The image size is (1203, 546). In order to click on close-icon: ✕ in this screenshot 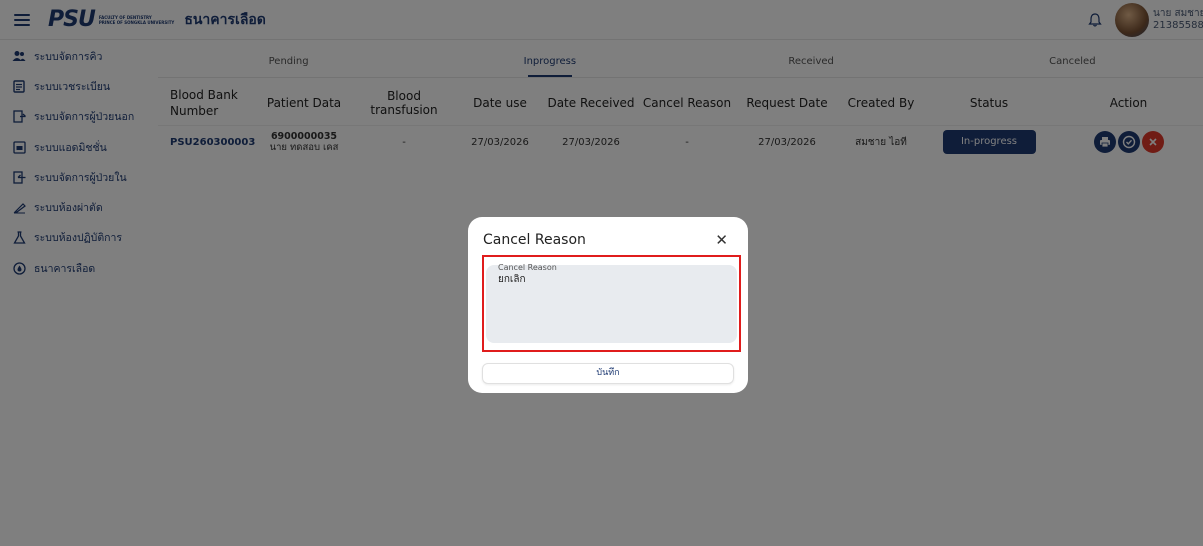, I will do `click(721, 240)`.